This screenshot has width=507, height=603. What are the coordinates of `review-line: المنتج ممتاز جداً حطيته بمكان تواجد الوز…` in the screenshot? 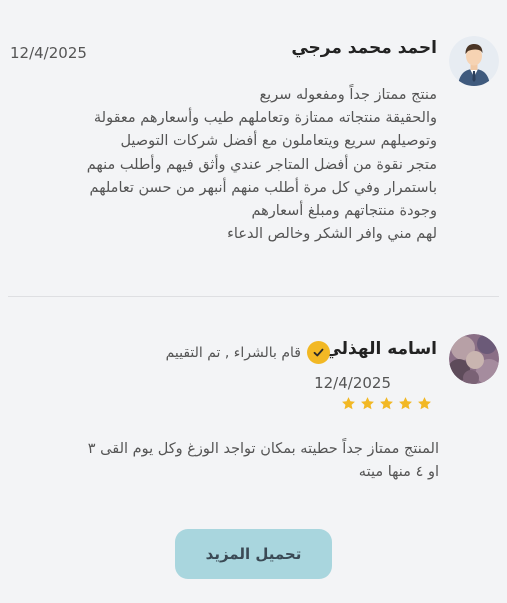 It's located at (263, 449).